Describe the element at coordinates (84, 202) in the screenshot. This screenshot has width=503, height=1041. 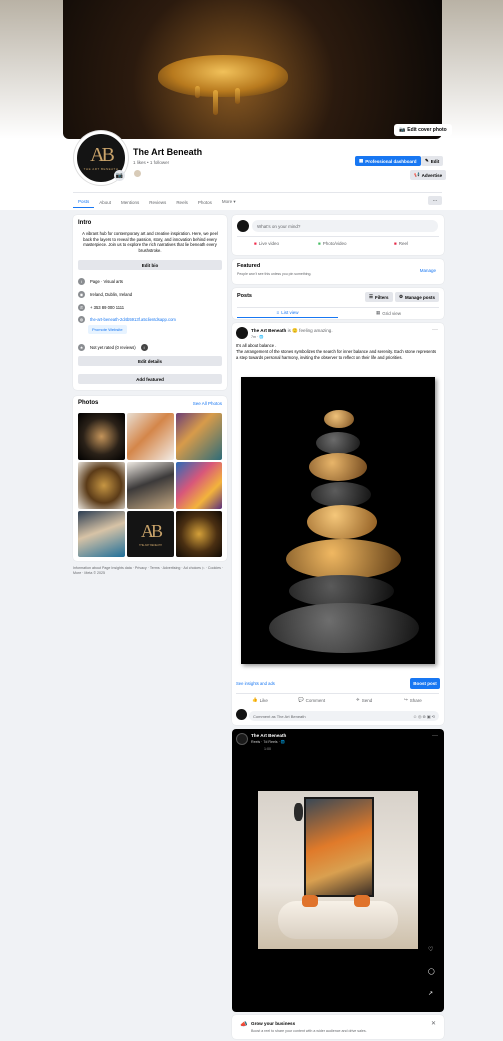
I see `tab-posts: Posts` at that location.